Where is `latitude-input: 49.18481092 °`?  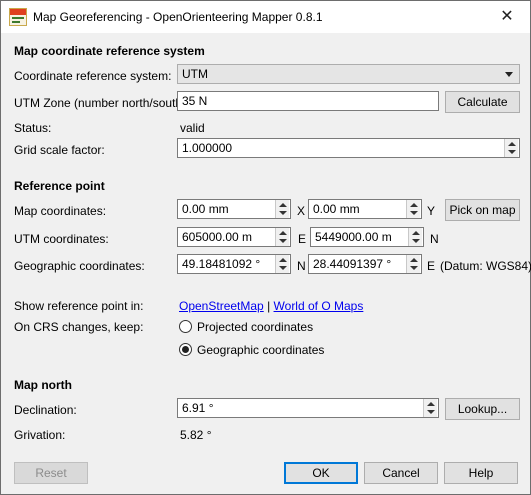
latitude-input: 49.18481092 ° is located at coordinates (234, 264).